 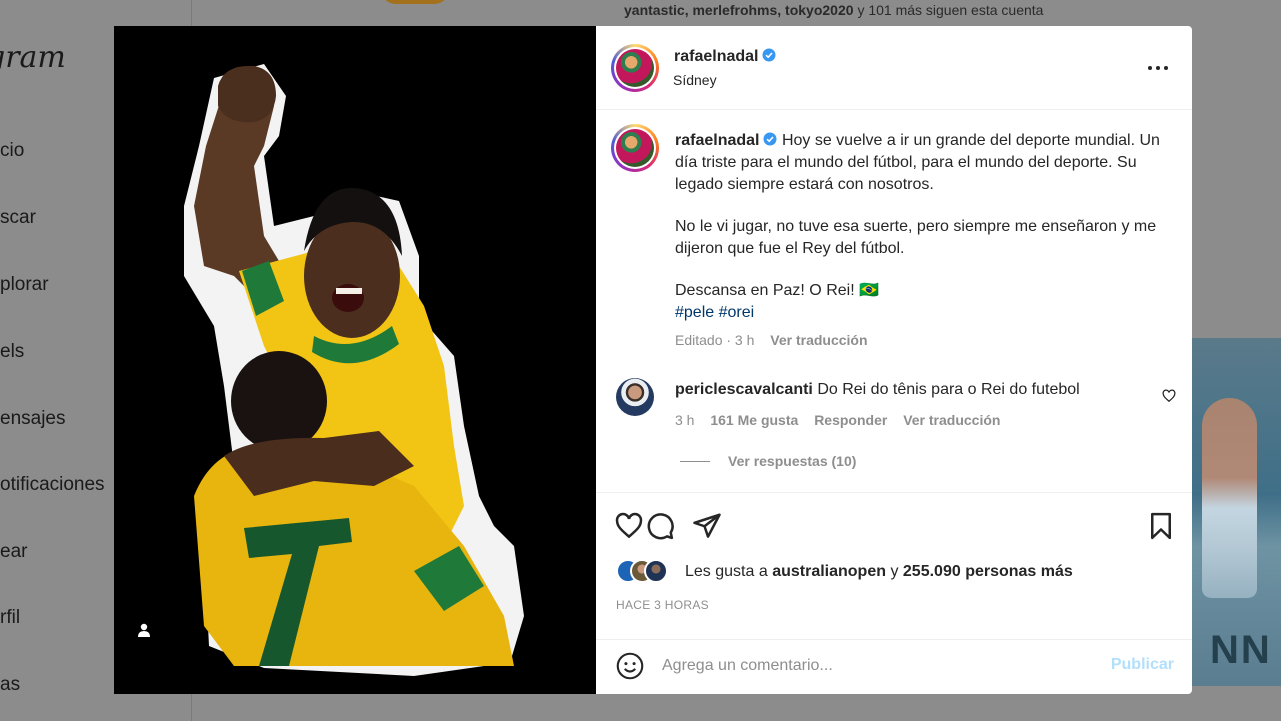 I want to click on commenter-username: periclescavalcanti, so click(x=744, y=389).